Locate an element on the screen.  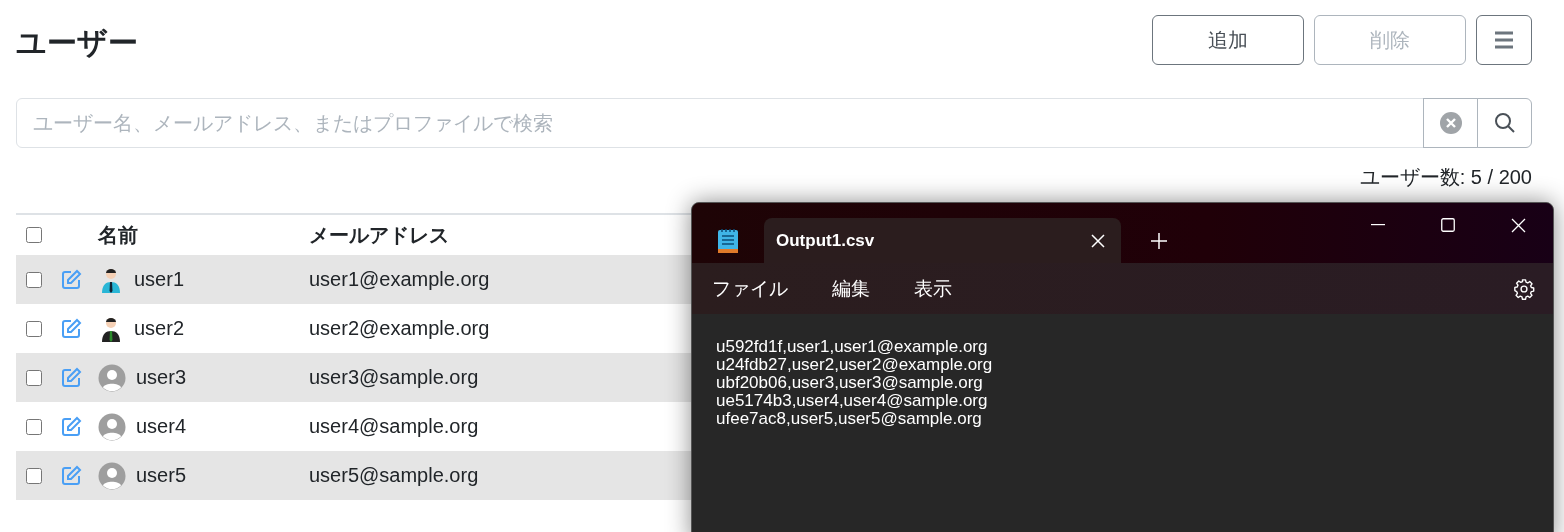
text-line: u592fd1f,user1,user1@example.org is located at coordinates (852, 347).